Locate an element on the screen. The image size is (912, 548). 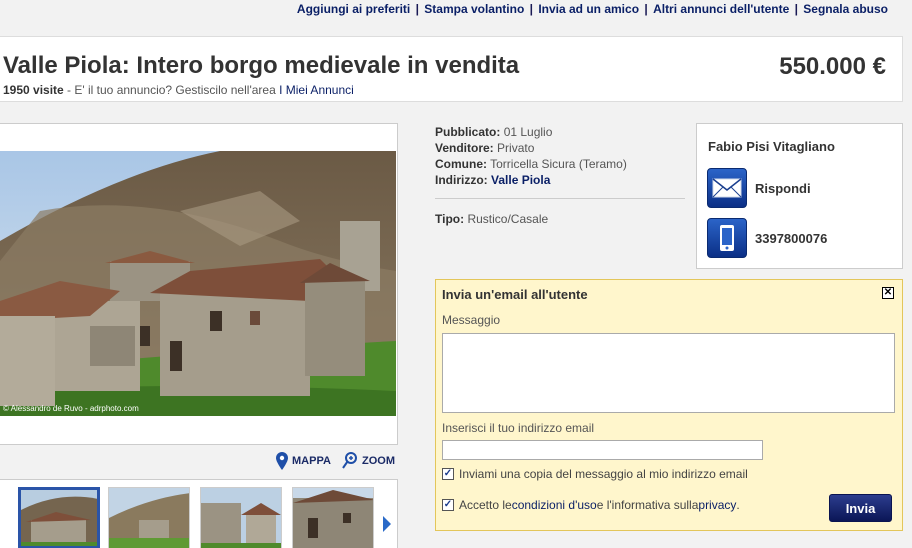
add-favorites-link: Aggiungi ai preferiti is located at coordinates (353, 9).